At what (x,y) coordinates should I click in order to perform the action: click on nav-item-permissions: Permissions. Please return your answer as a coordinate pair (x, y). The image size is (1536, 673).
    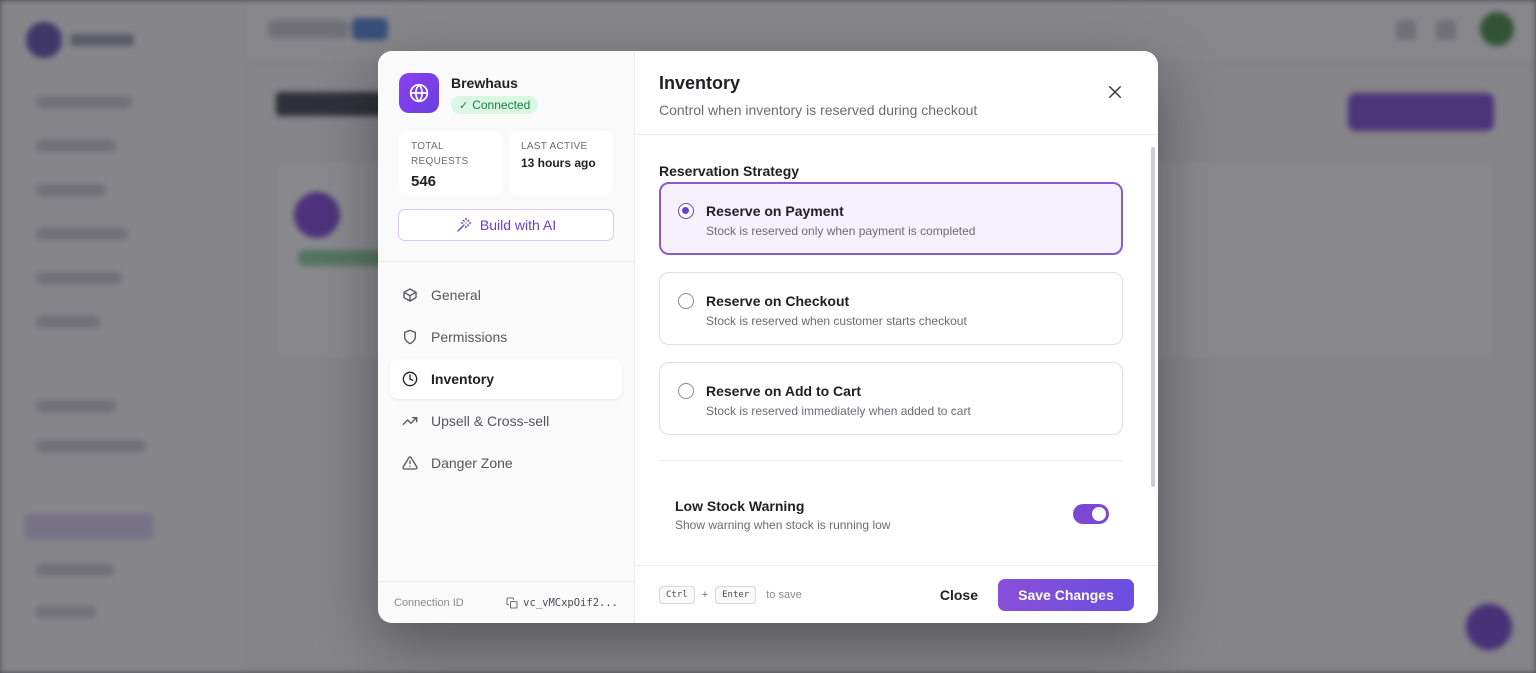
    Looking at the image, I should click on (506, 337).